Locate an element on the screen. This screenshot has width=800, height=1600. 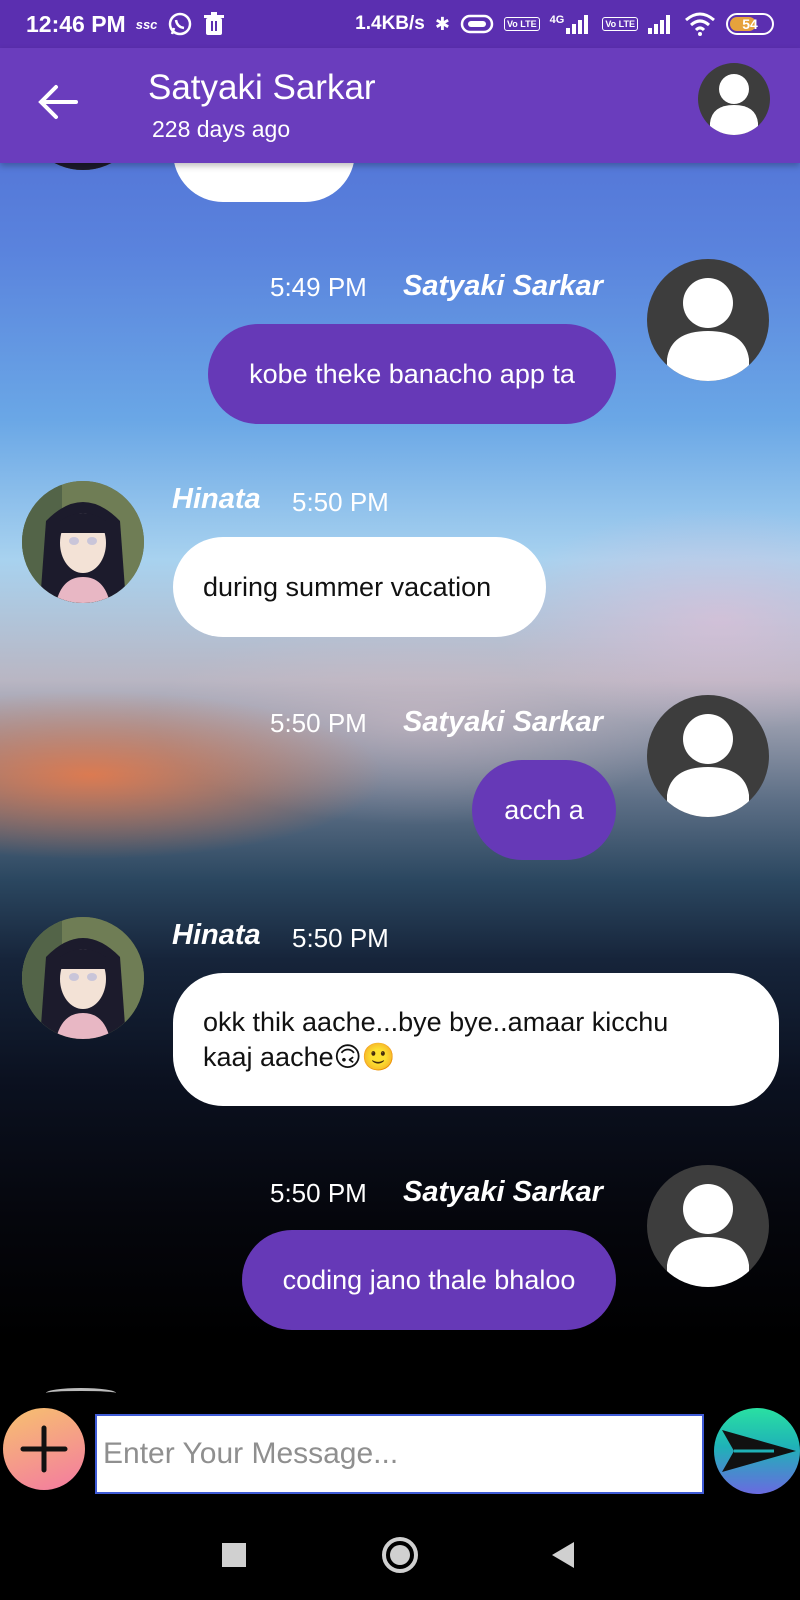
network-speed: 1.4KB/s is located at coordinates (390, 23).